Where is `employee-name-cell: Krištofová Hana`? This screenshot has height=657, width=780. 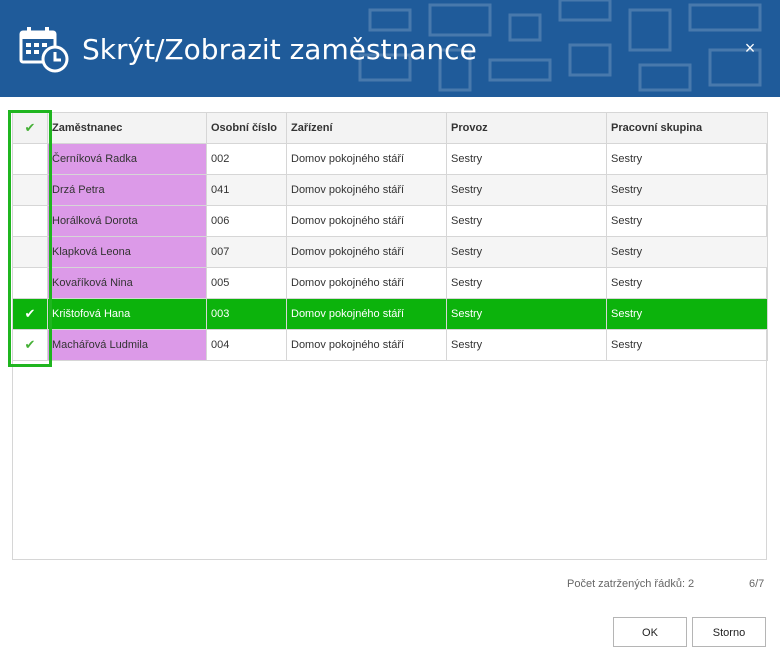 employee-name-cell: Krištofová Hana is located at coordinates (127, 314).